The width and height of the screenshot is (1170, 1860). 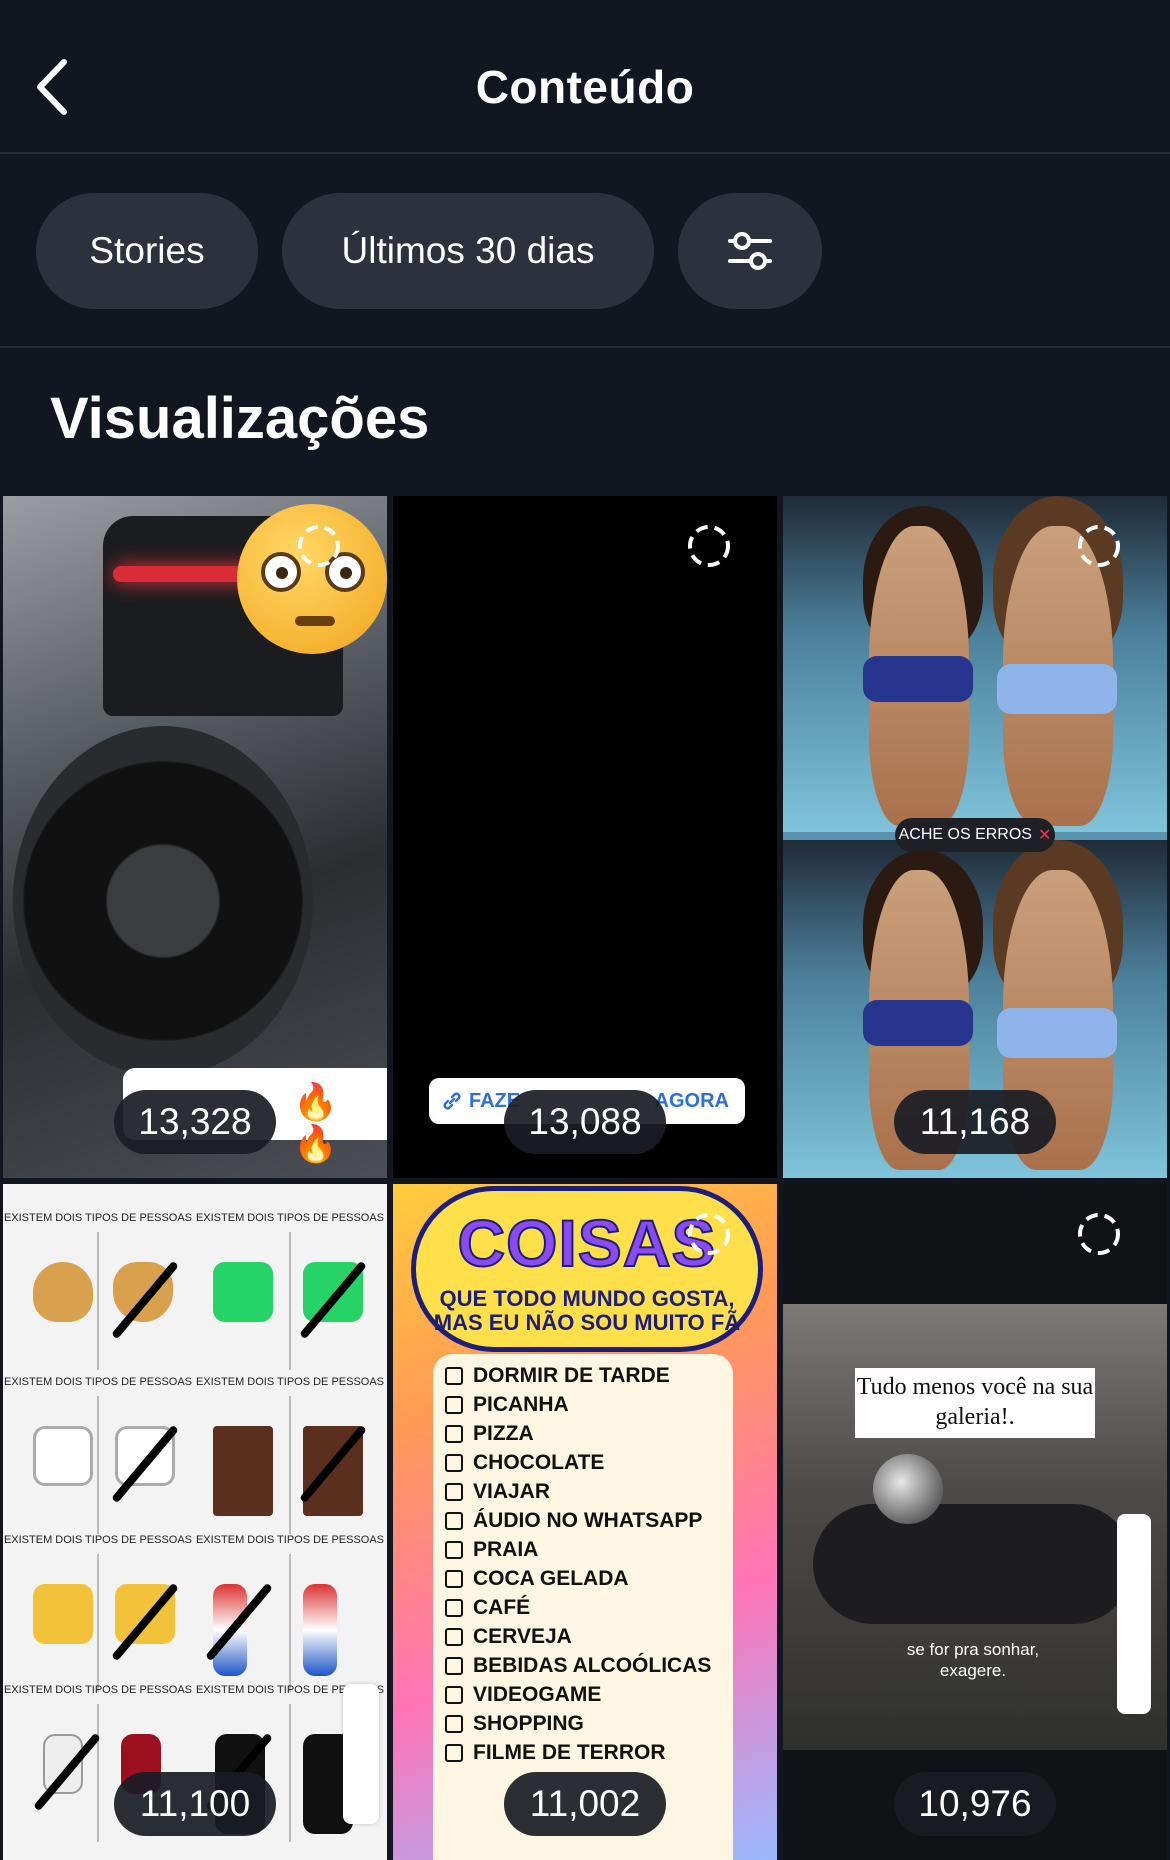 I want to click on story-thumbnail: FAZE AGORA 13,088, so click(x=585, y=837).